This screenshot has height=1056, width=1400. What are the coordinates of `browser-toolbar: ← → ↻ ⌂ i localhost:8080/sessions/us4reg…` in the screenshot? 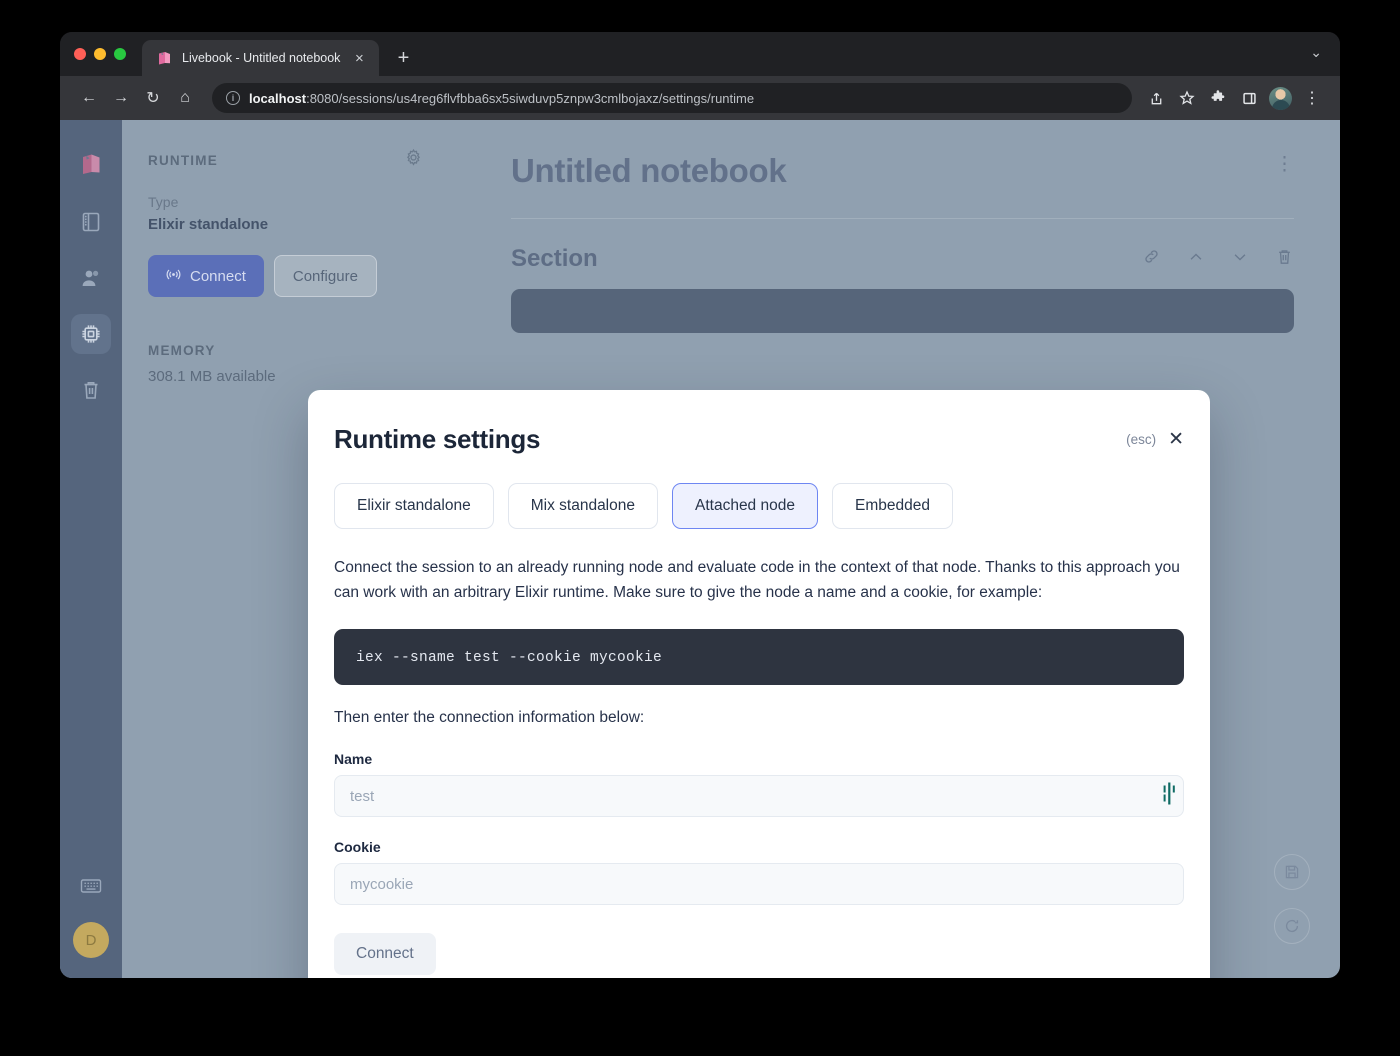 It's located at (700, 98).